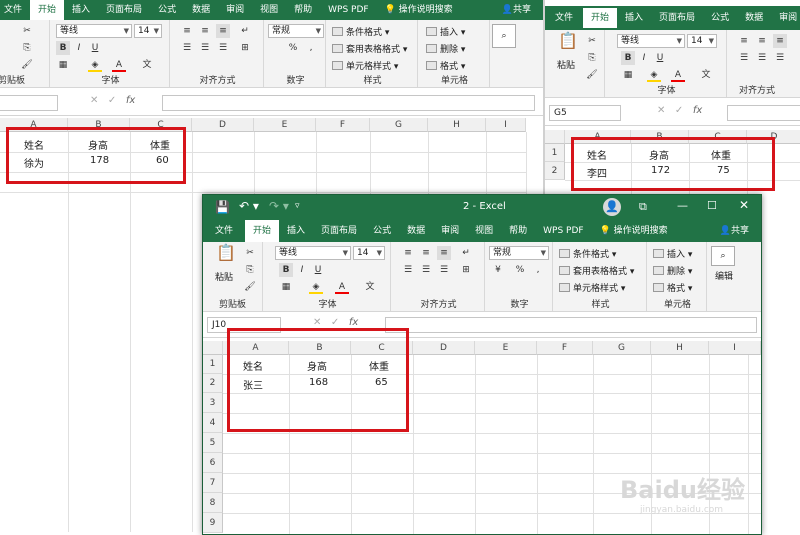 Image resolution: width=800 pixels, height=535 pixels. I want to click on row-header-1: 1, so click(213, 364).